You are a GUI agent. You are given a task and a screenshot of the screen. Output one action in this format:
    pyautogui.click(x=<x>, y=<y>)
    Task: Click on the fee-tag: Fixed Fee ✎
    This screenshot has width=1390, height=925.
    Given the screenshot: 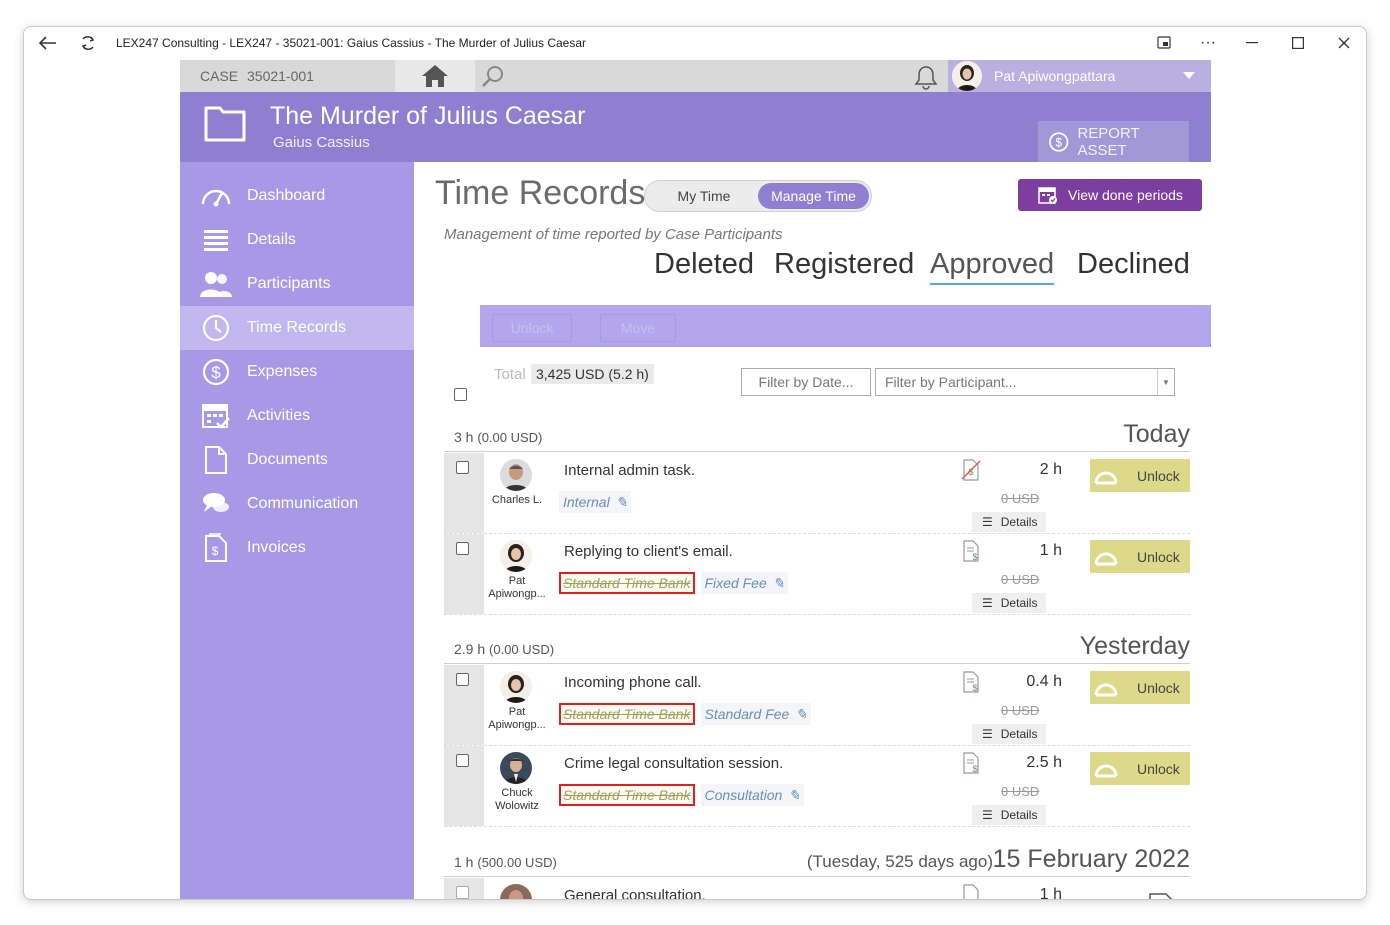 What is the action you would take?
    pyautogui.click(x=744, y=583)
    